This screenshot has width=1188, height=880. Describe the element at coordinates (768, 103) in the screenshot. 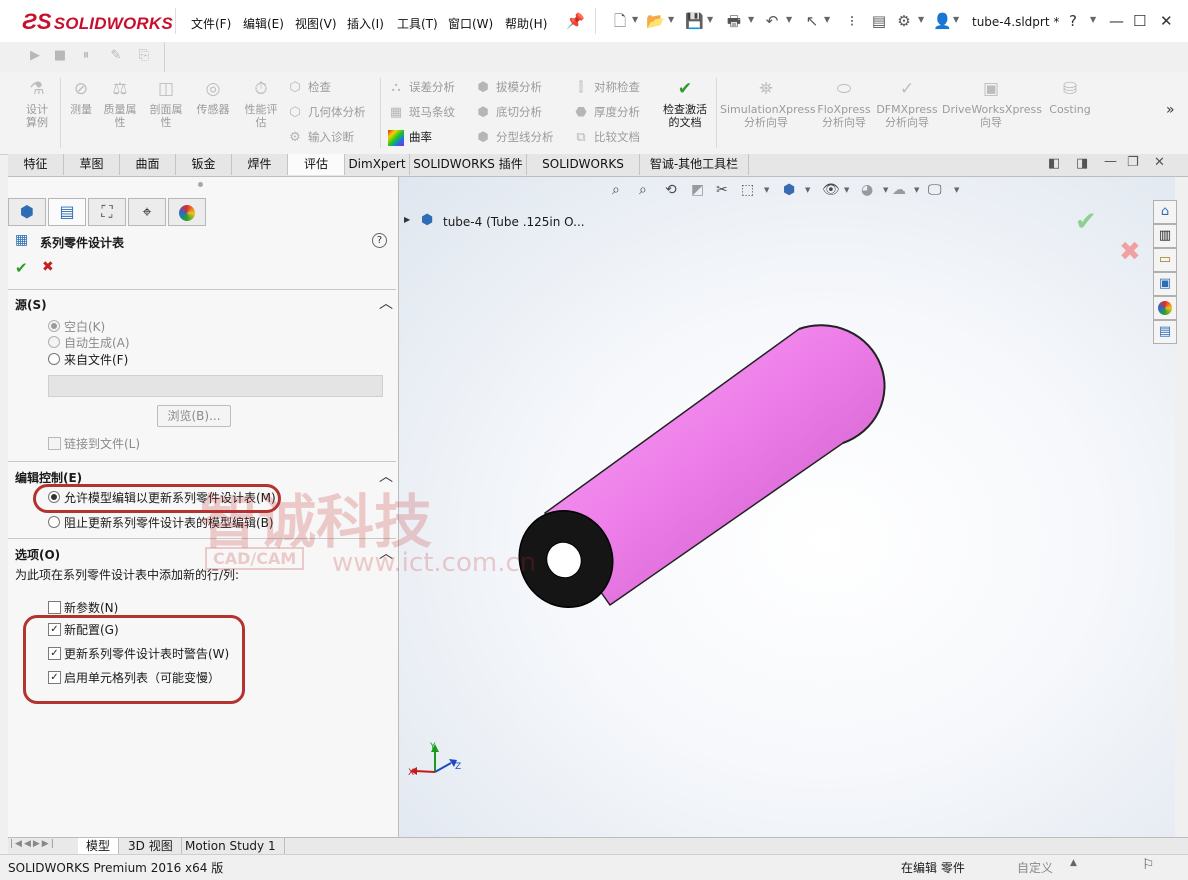

I see `simulationxpress-button: ⛯ SimulationXpress 分析向导` at that location.